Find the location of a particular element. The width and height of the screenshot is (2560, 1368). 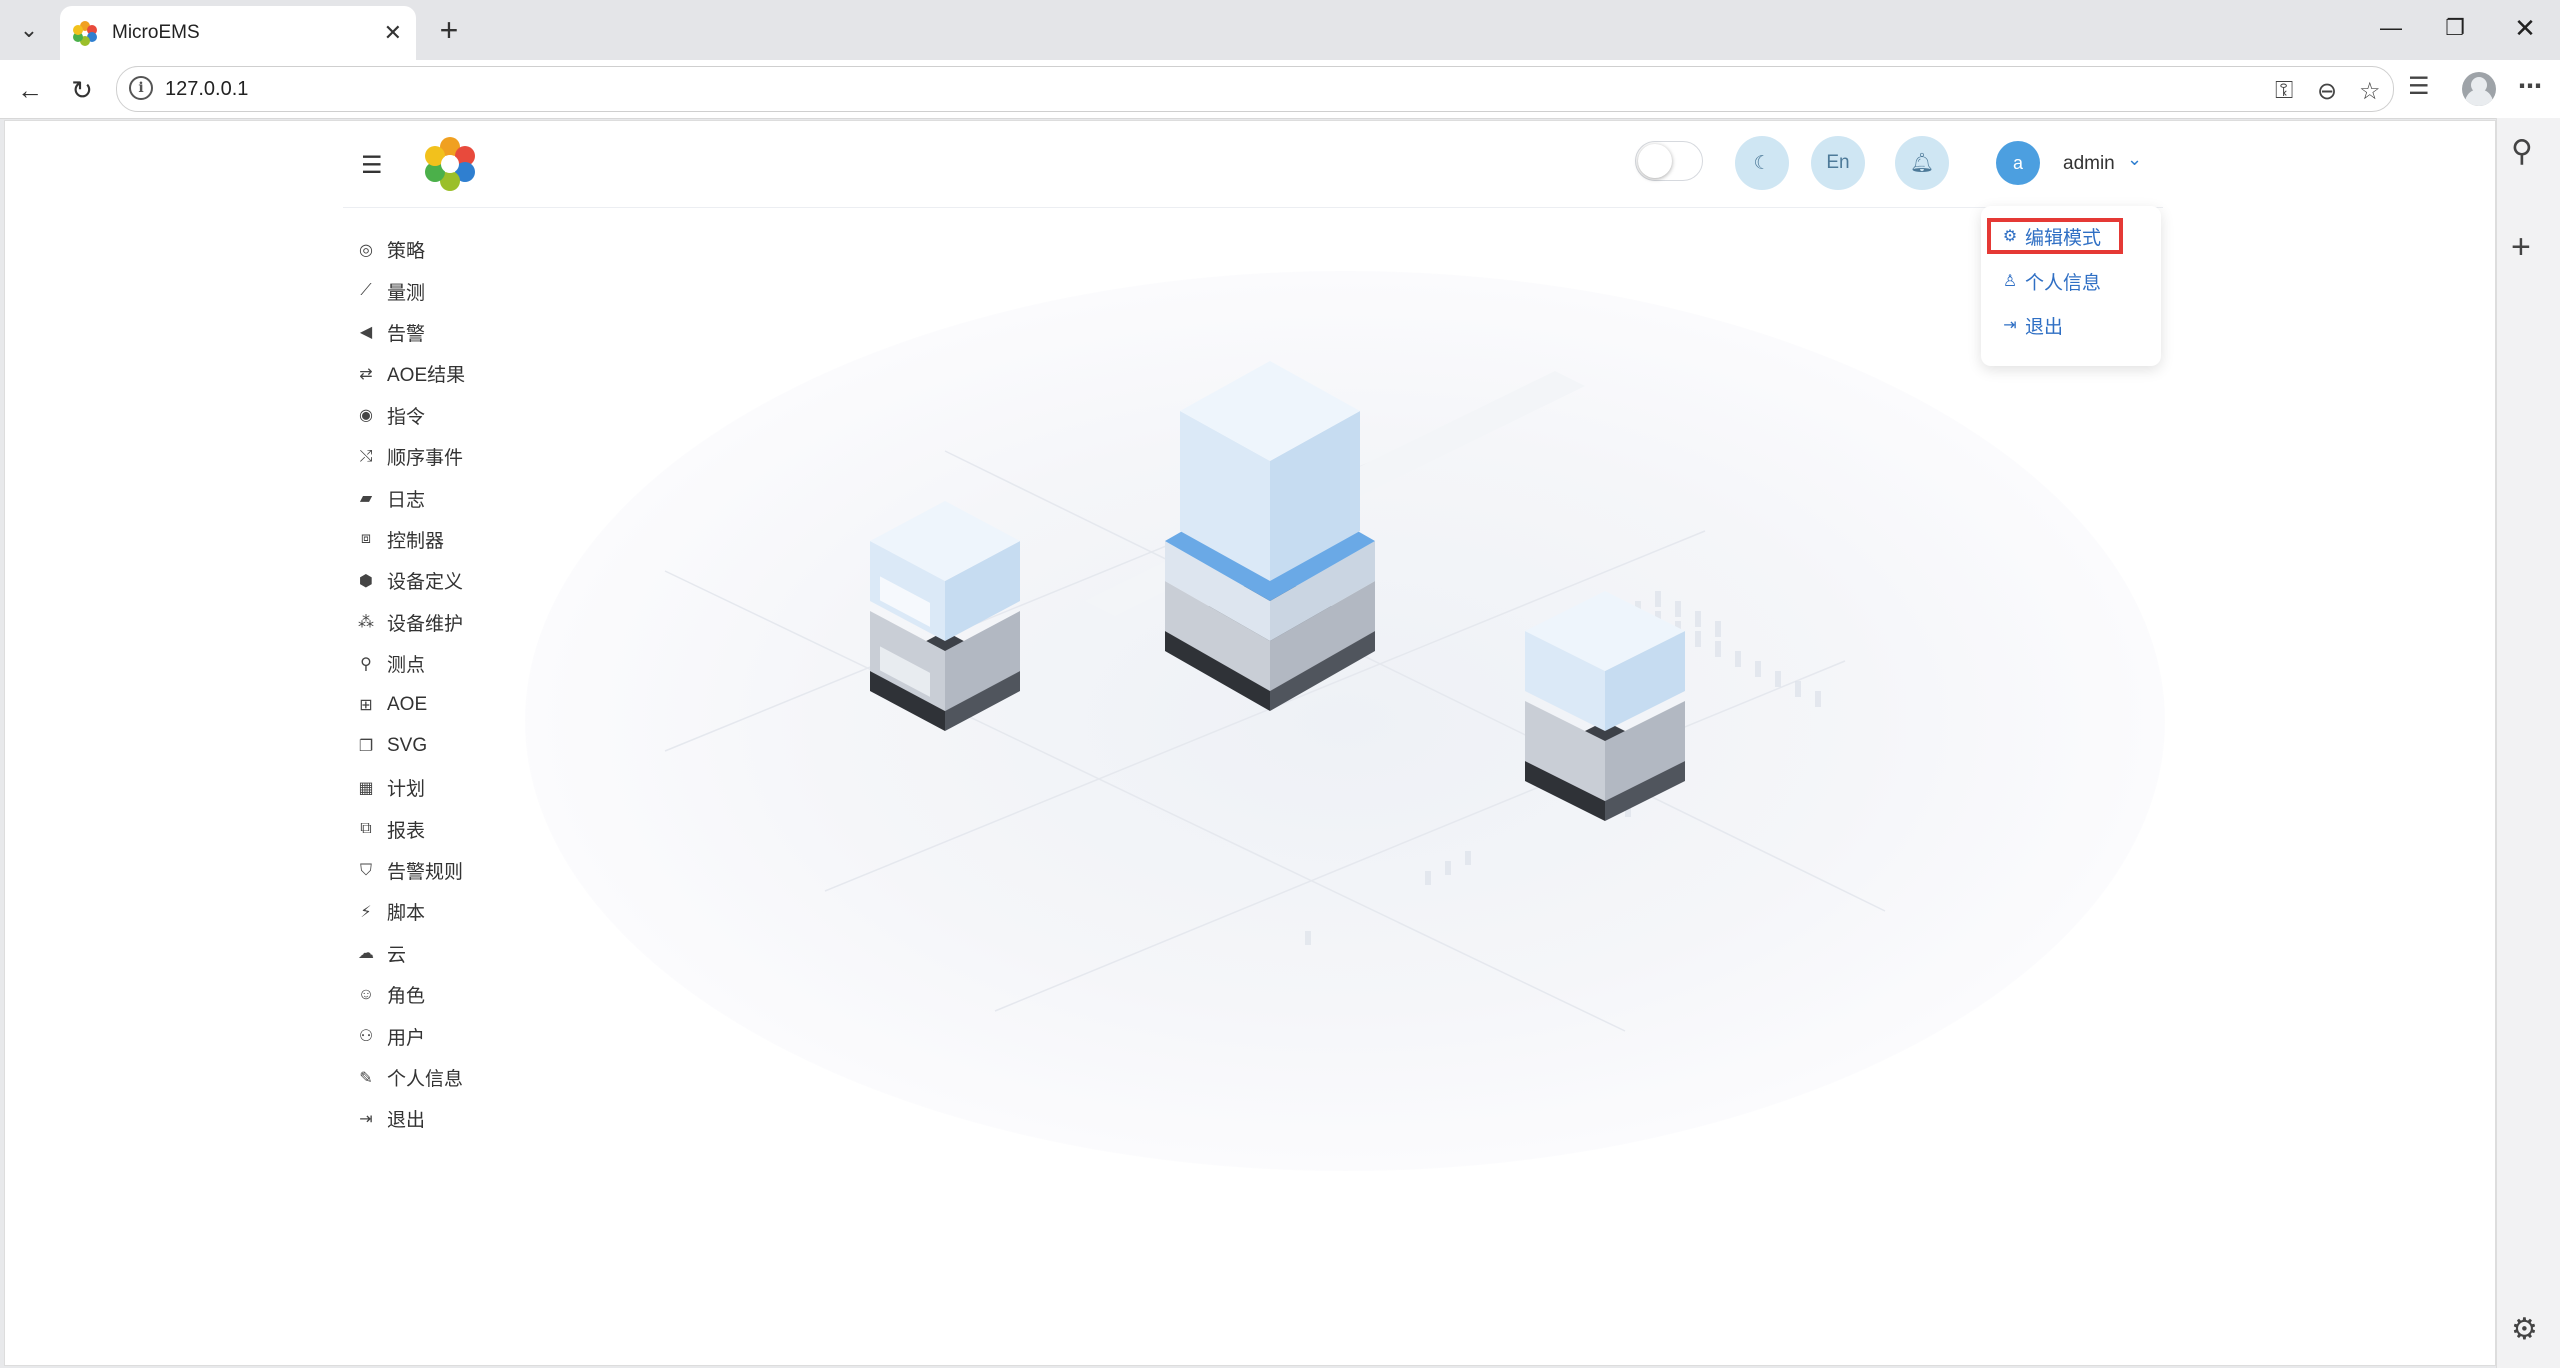

reload-icon: ↻ is located at coordinates (82, 90).